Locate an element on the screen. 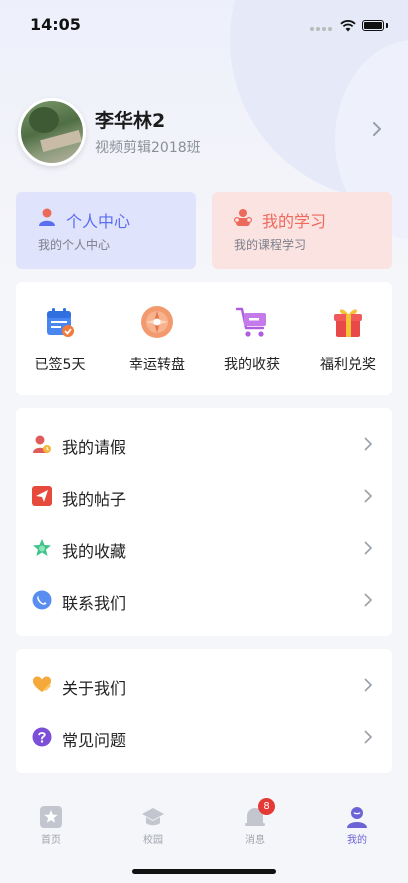 The width and height of the screenshot is (408, 883). my-study-title: 我的学习 is located at coordinates (294, 221).